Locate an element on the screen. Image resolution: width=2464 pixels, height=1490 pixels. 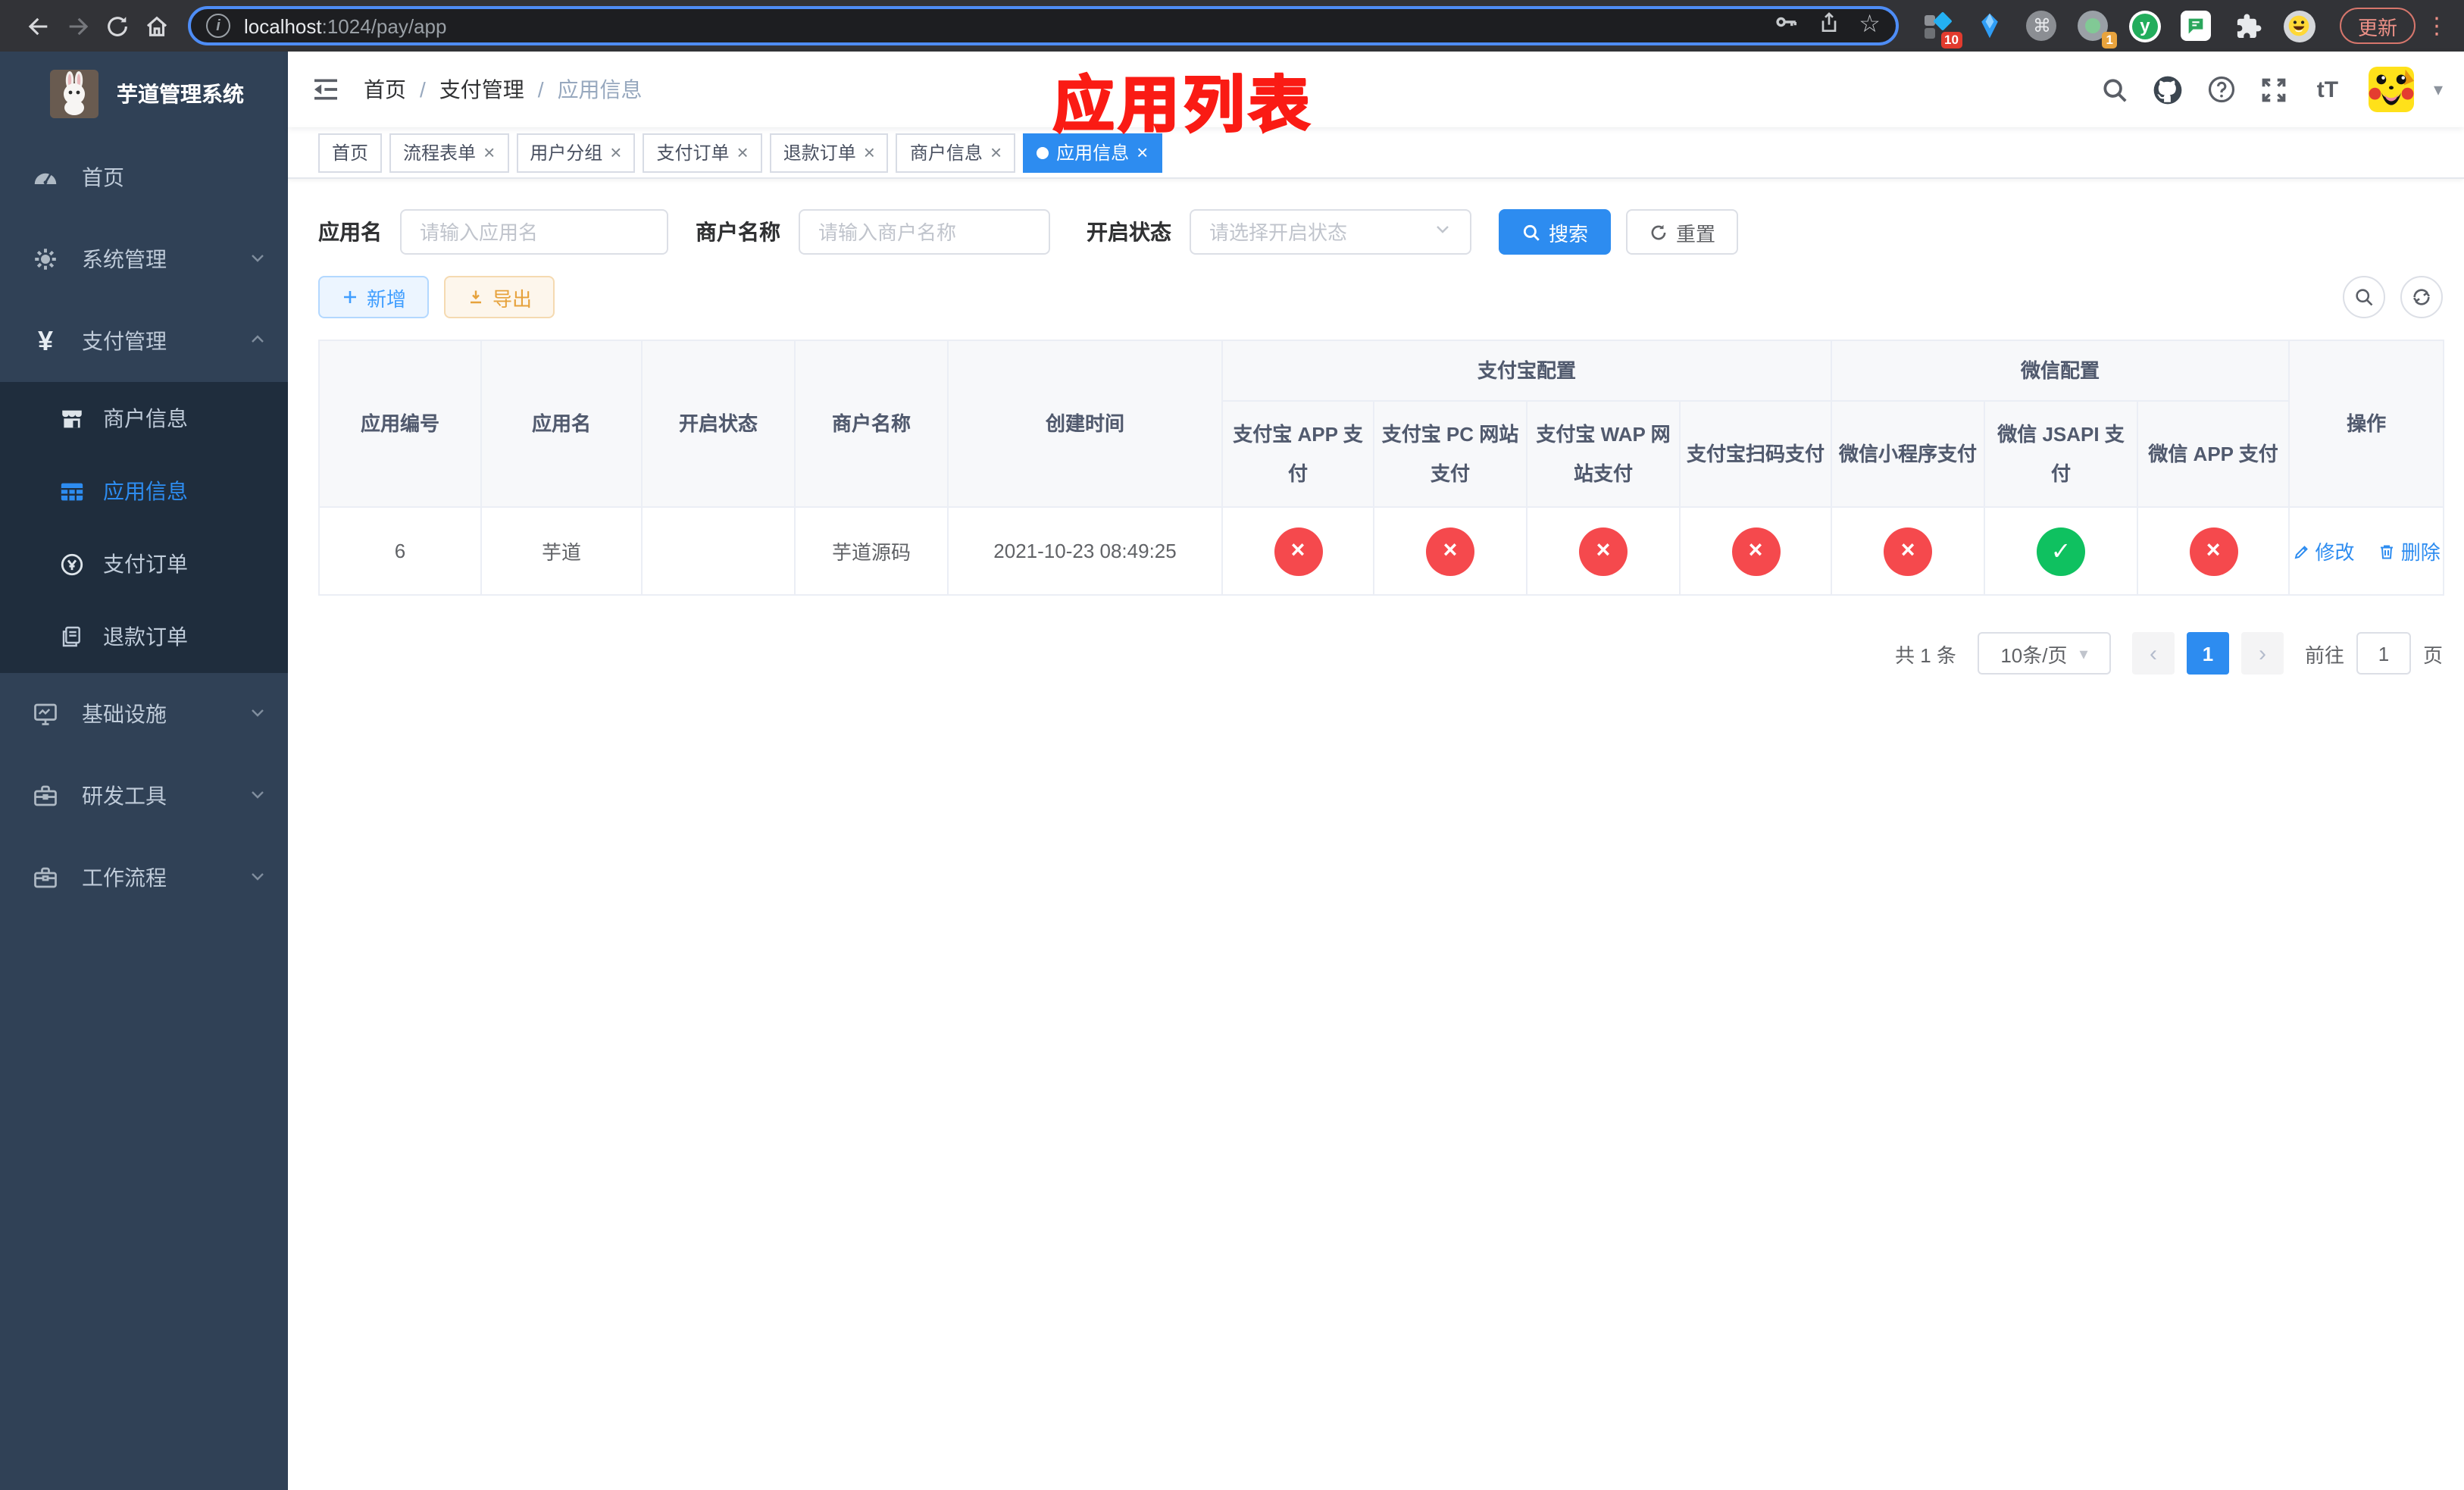
sidebar-item-refund-orders: 退款订单 is located at coordinates (144, 636).